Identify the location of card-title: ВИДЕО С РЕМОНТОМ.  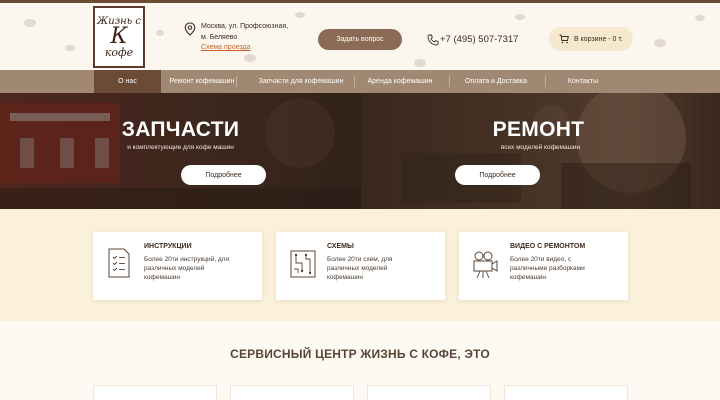
(548, 246).